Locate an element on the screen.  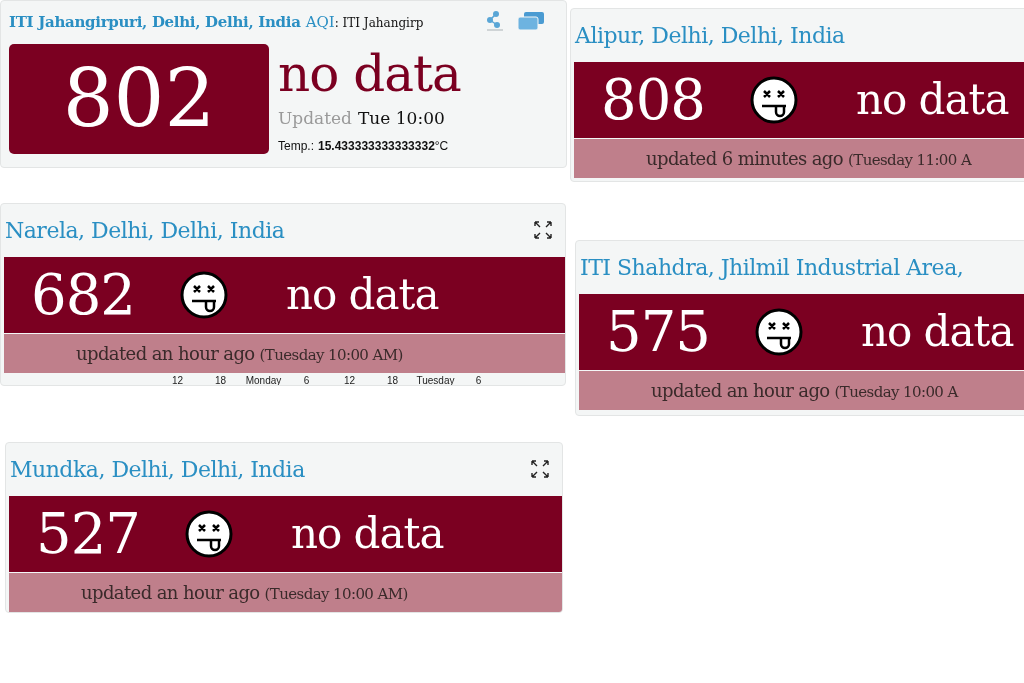
updated-time: Tue 10:00 is located at coordinates (401, 118).